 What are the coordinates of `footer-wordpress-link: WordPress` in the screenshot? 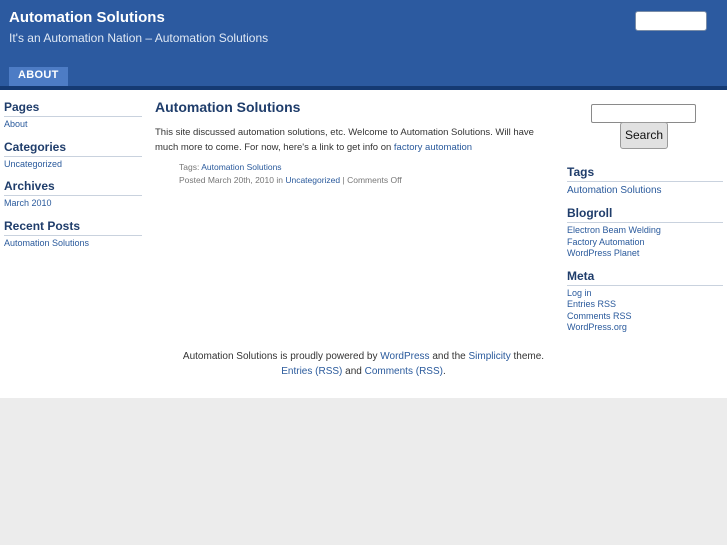 It's located at (404, 356).